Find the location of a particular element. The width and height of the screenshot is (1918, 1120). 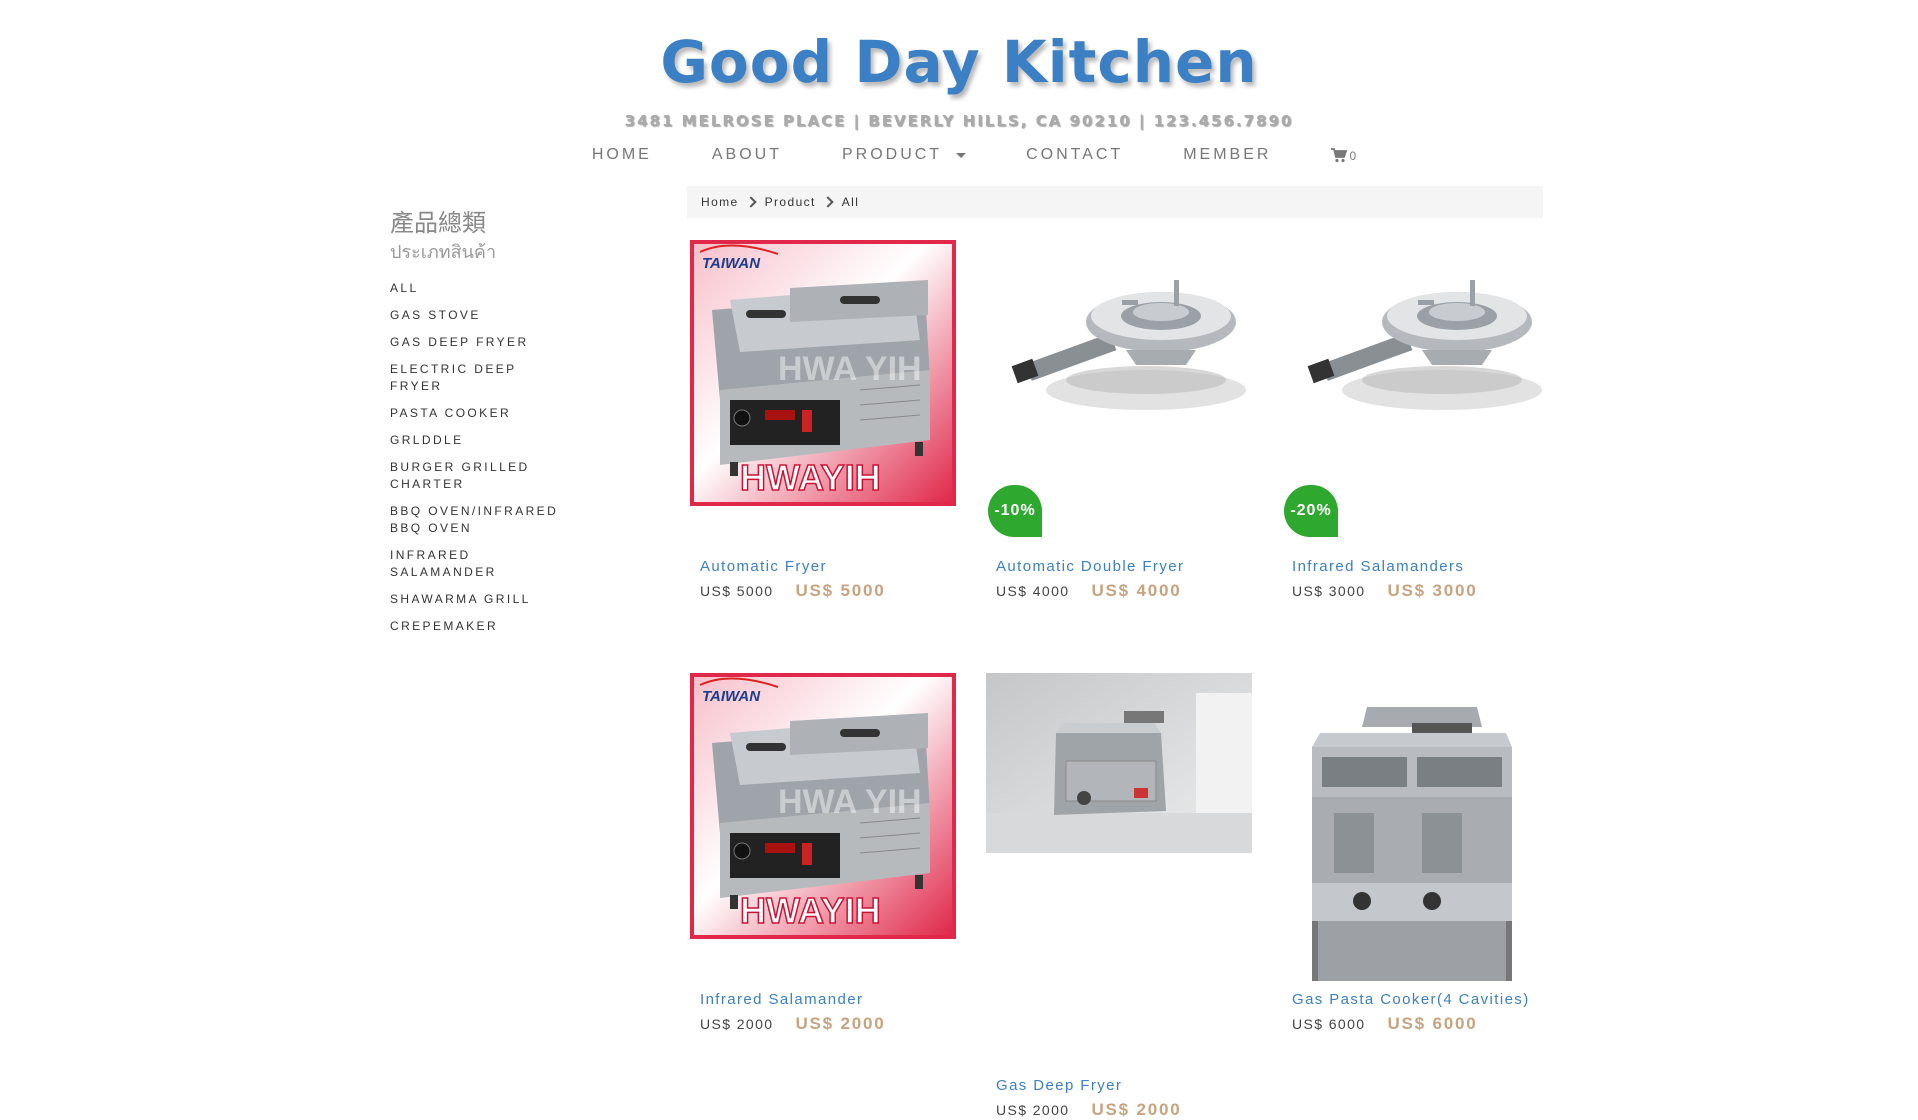

product-image-burner: -20% is located at coordinates (1415, 388).